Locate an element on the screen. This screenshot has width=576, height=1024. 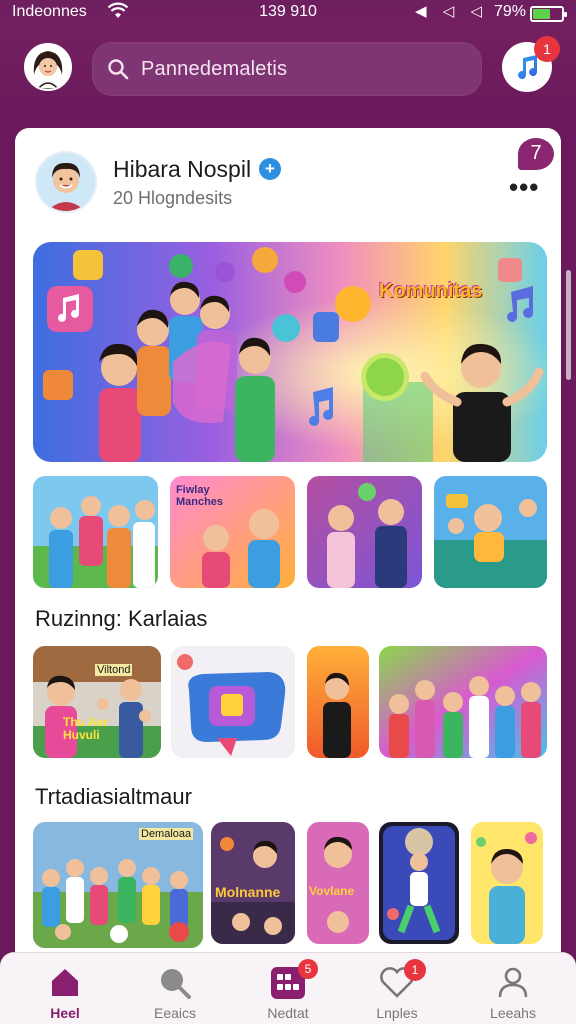
nav-badge: 5 is located at coordinates (308, 969).